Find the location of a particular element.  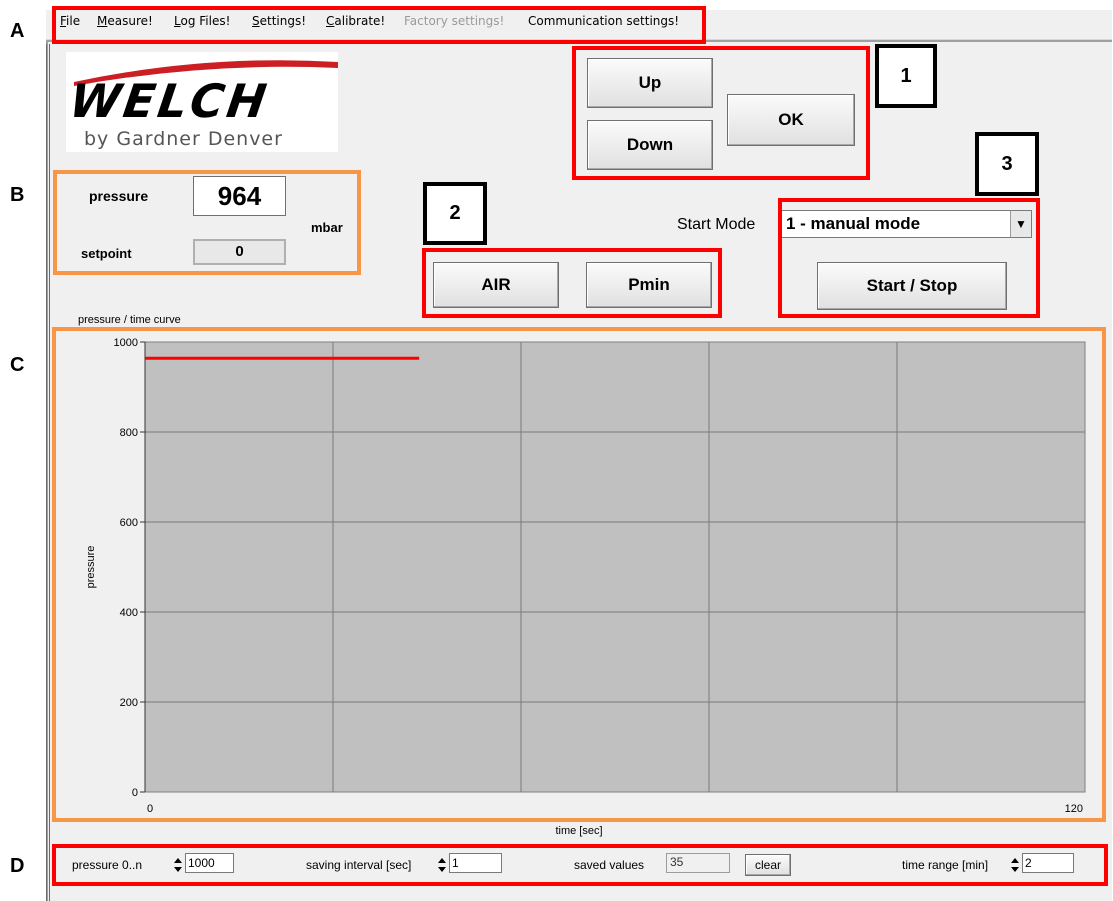

welch-logo: WELCH by Gardner Denver is located at coordinates (202, 102).